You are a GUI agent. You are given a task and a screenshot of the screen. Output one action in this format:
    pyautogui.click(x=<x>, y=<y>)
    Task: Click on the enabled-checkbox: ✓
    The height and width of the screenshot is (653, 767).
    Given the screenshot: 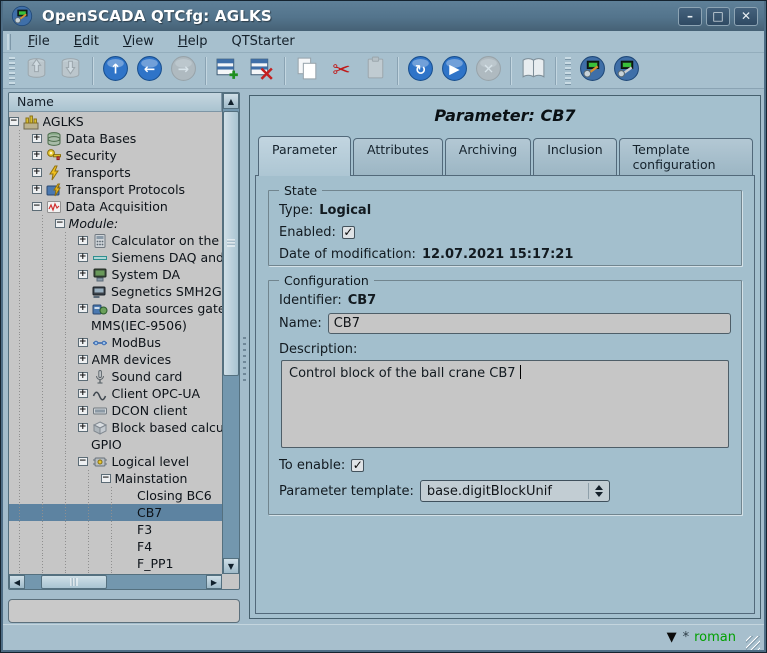 What is the action you would take?
    pyautogui.click(x=348, y=232)
    